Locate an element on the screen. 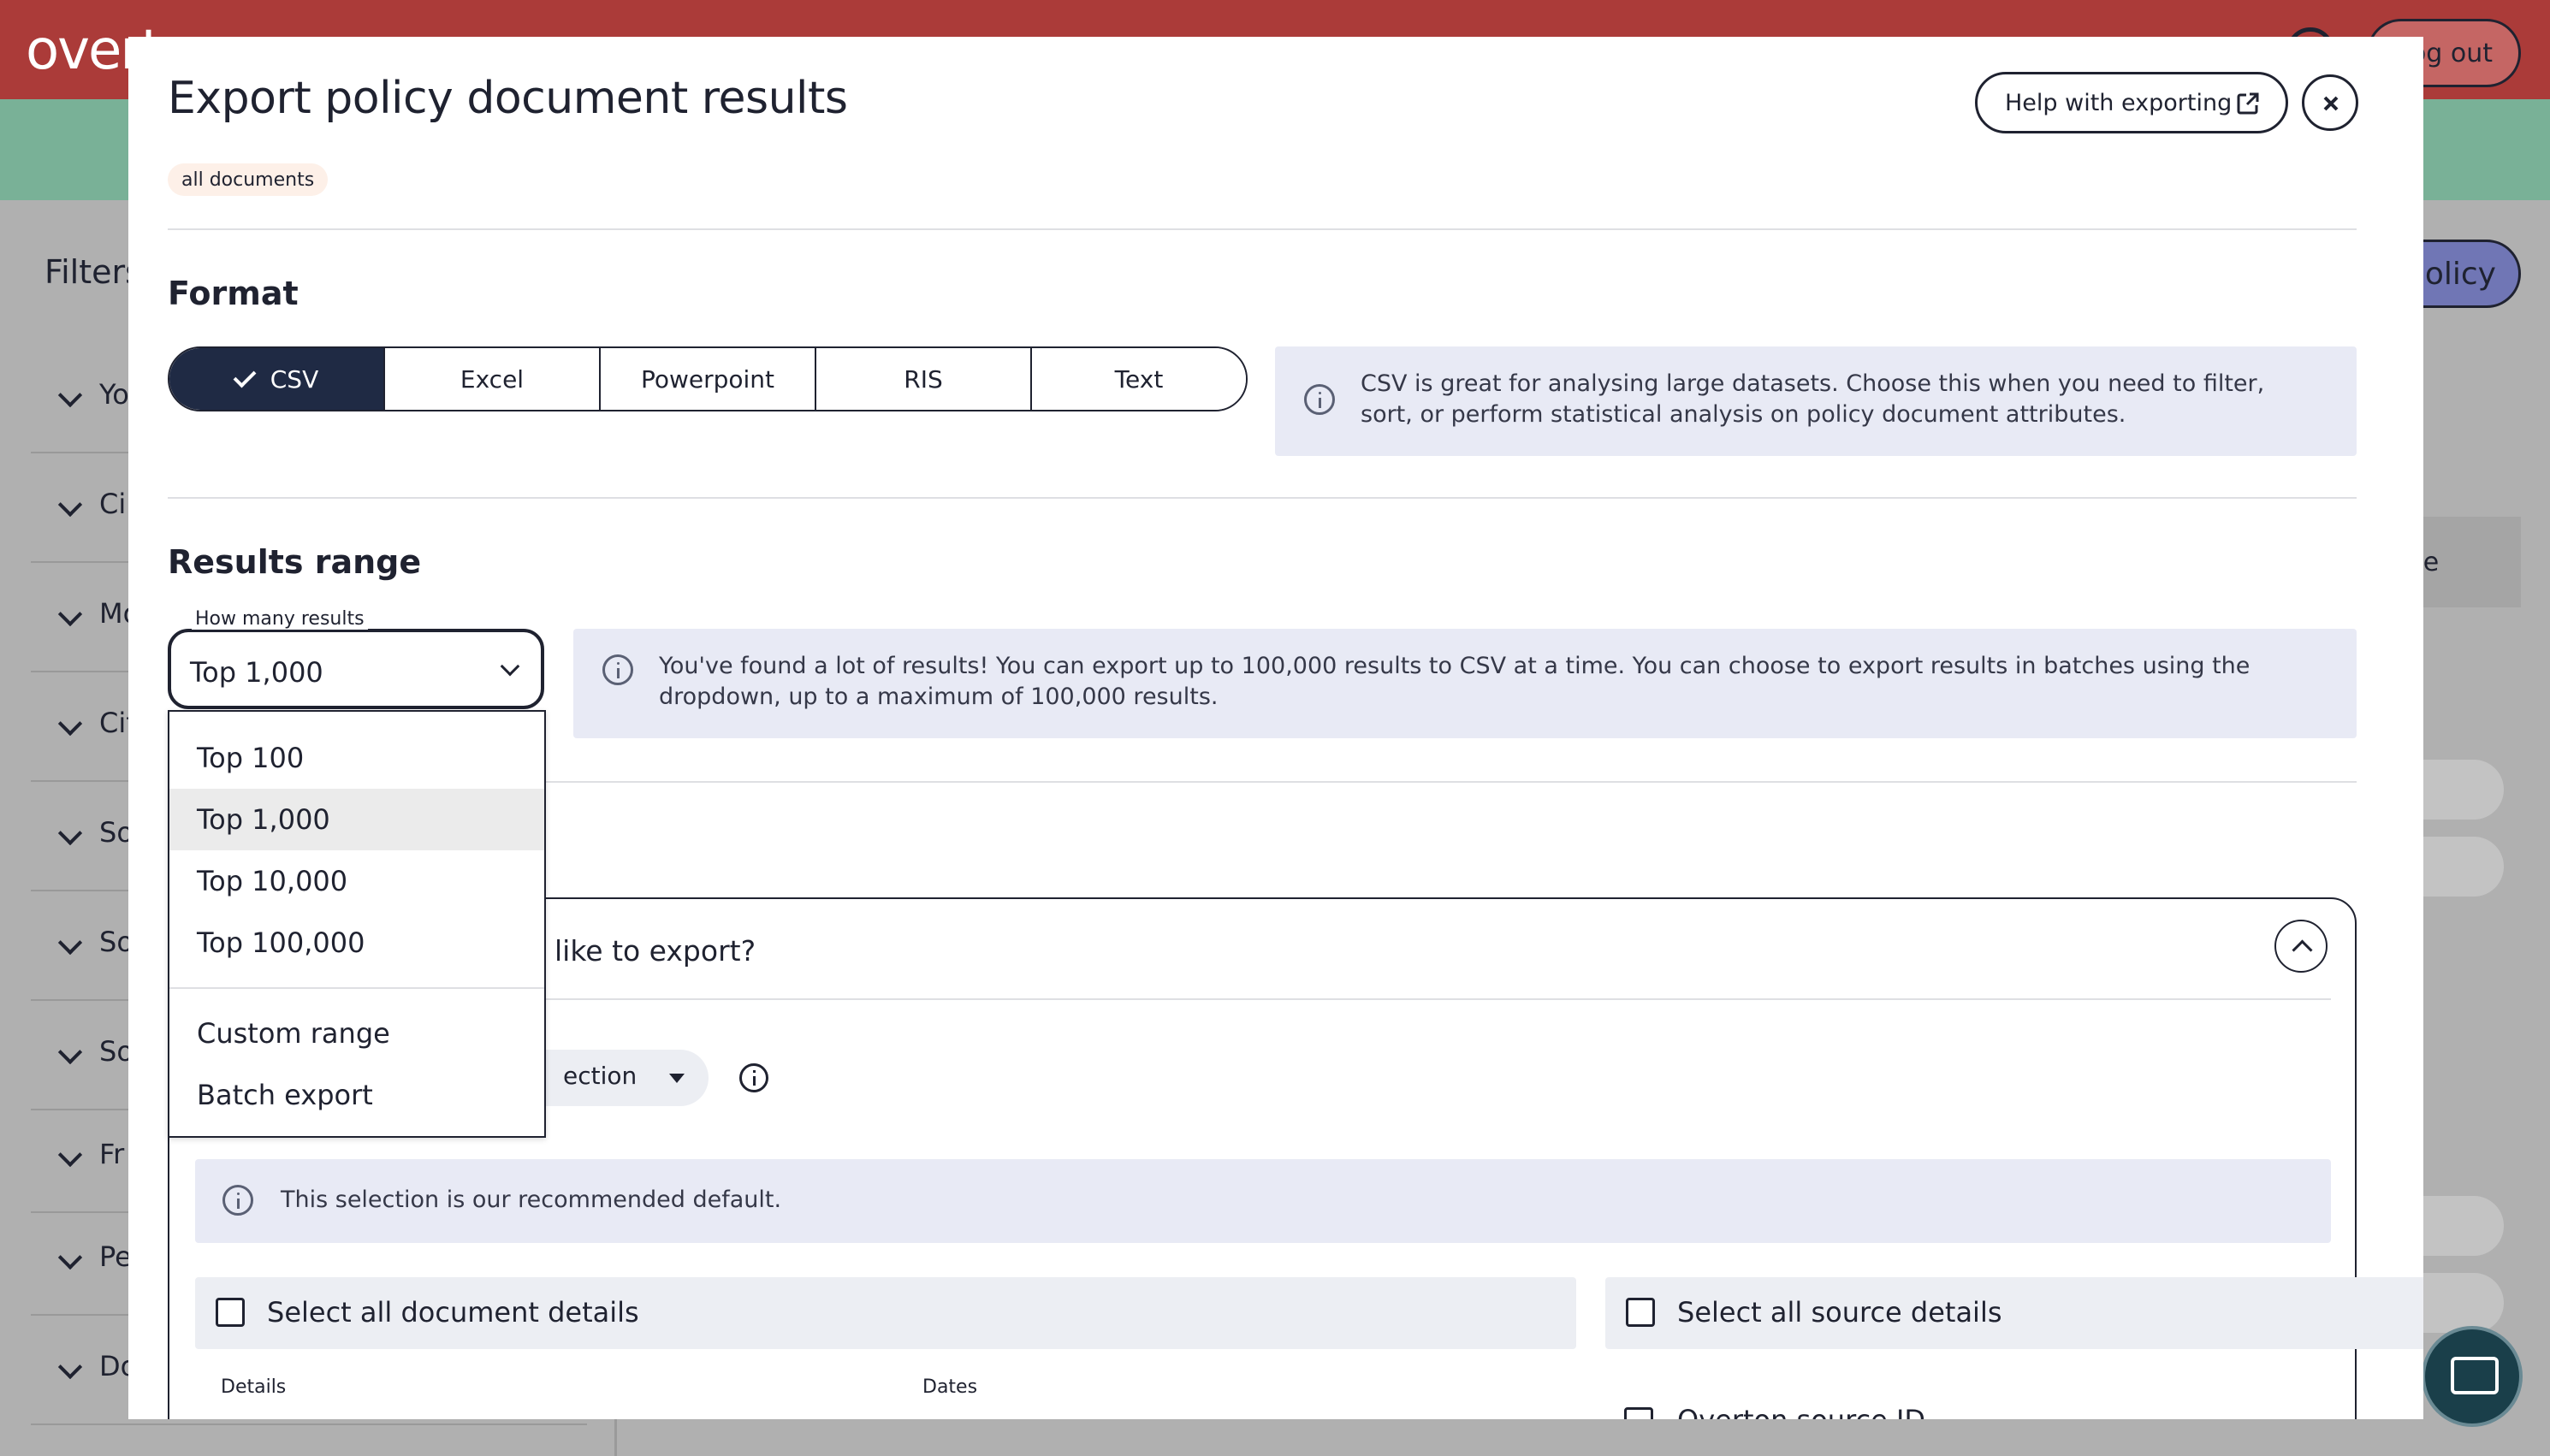  close-icon is located at coordinates (2331, 103).